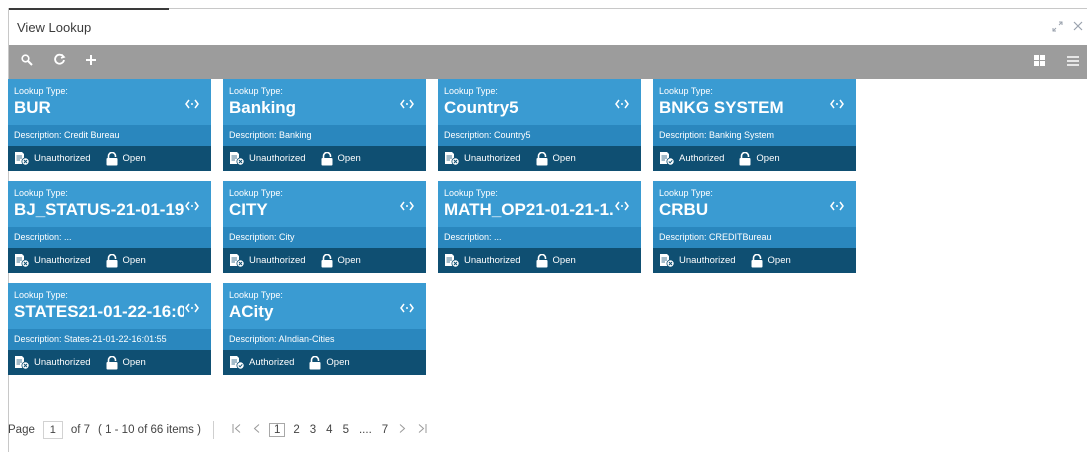 The width and height of the screenshot is (1087, 452). What do you see at coordinates (1073, 62) in the screenshot?
I see `list-view-button` at bounding box center [1073, 62].